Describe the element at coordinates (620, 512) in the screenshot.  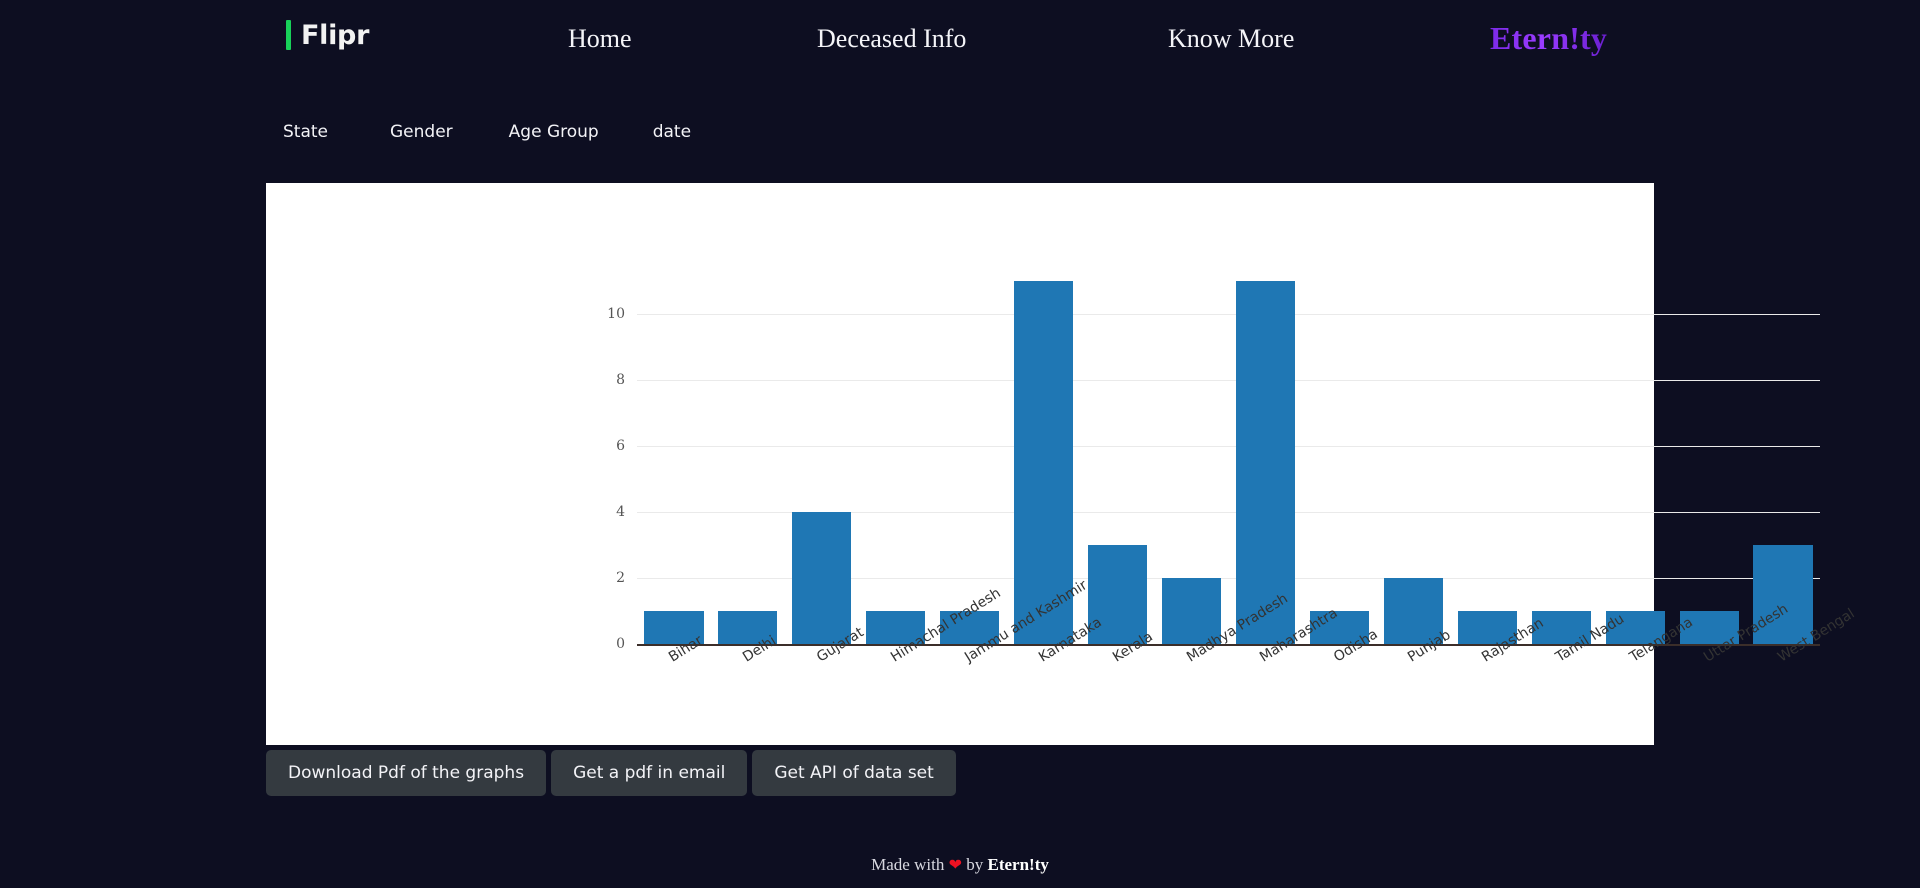
I see `y-tick-label: 4` at that location.